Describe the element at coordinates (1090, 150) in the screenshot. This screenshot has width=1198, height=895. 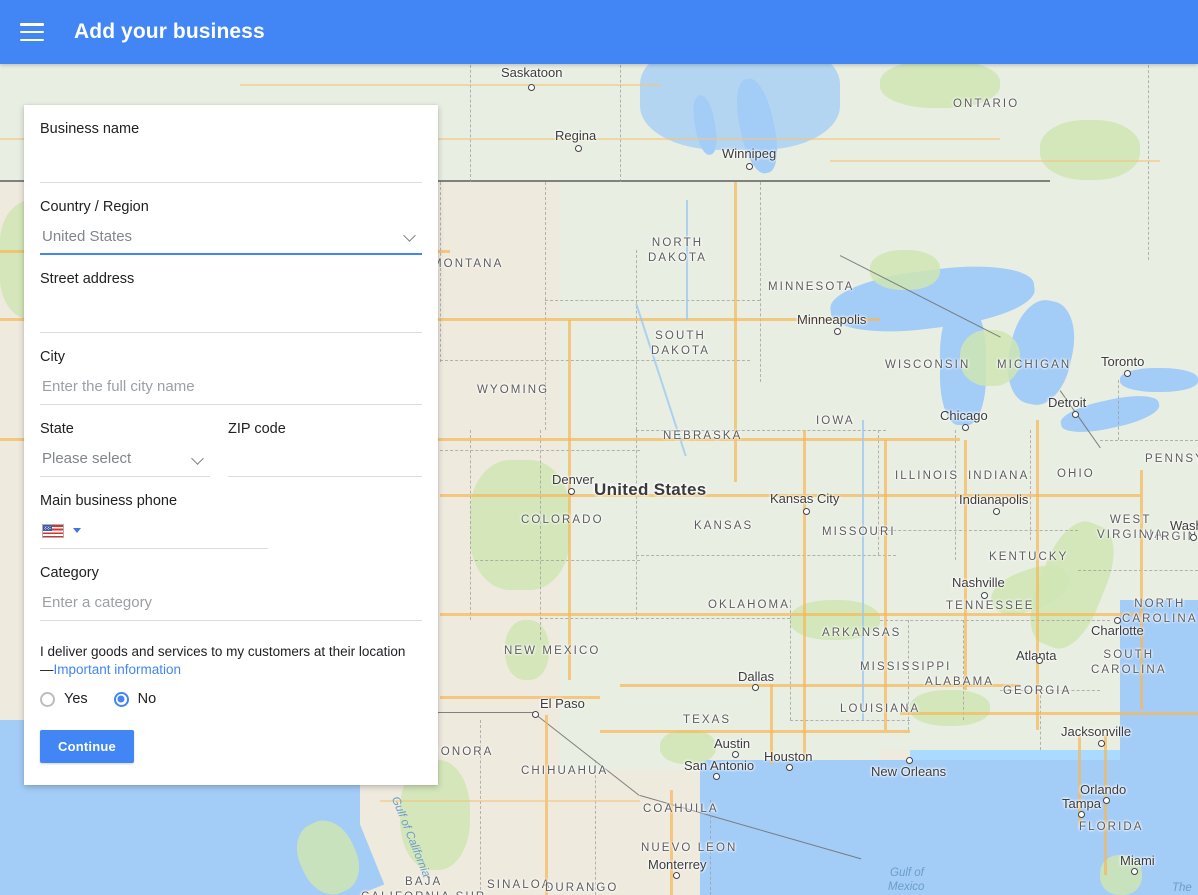
I see `map-green-ontario-b` at that location.